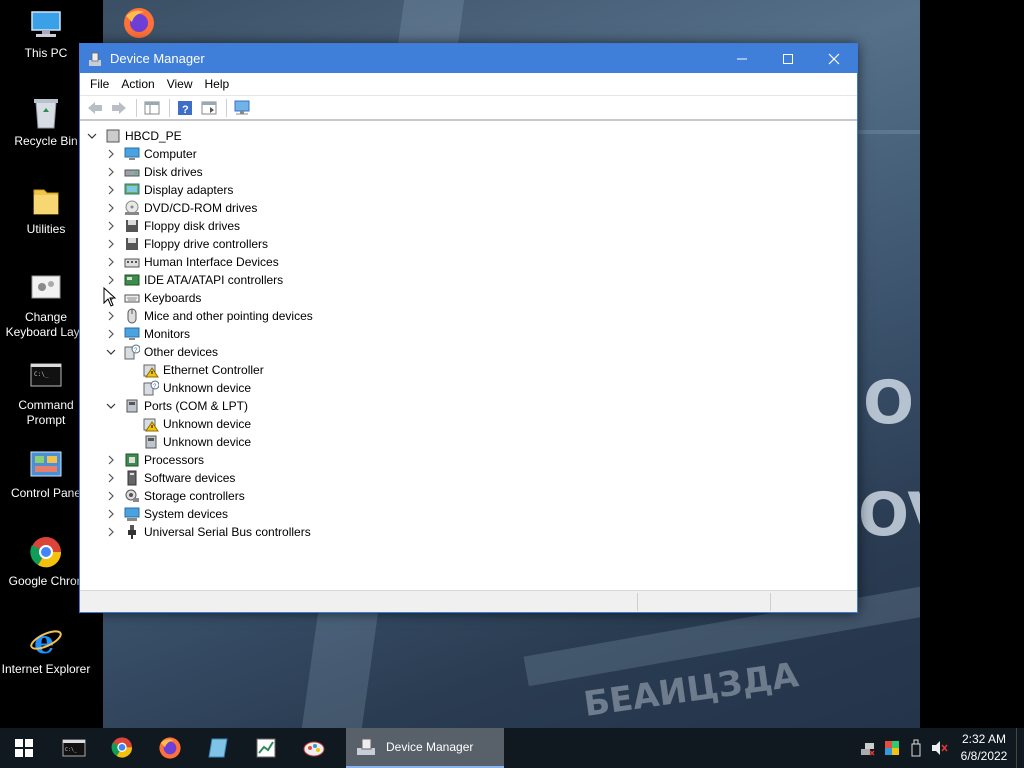 This screenshot has width=1024, height=768. What do you see at coordinates (201, 208) in the screenshot?
I see `tree-node-label: DVD/CD-ROM drives` at bounding box center [201, 208].